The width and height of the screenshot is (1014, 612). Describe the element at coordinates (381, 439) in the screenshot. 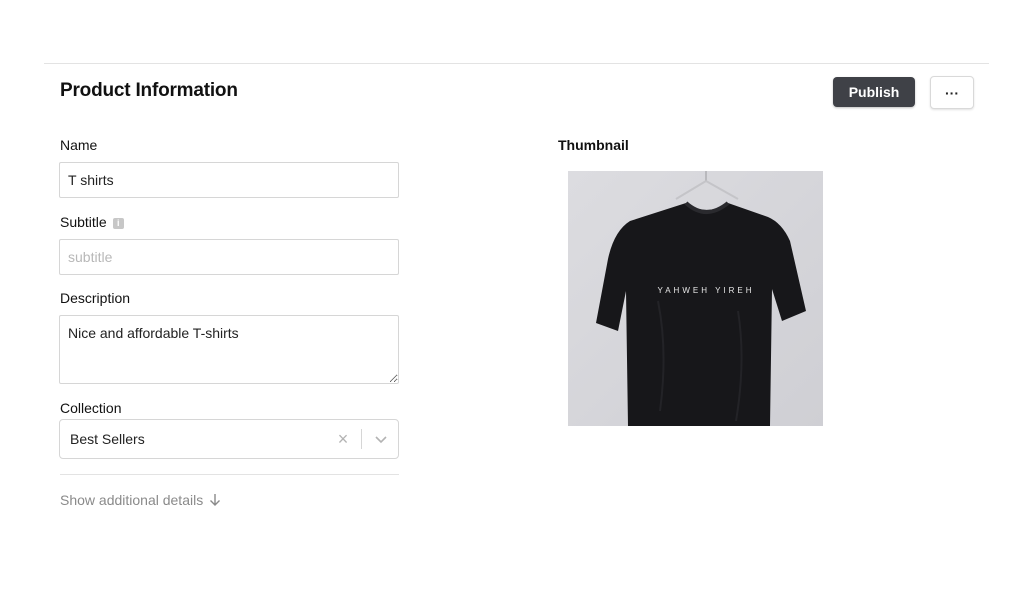

I see `chevron-down-icon` at that location.